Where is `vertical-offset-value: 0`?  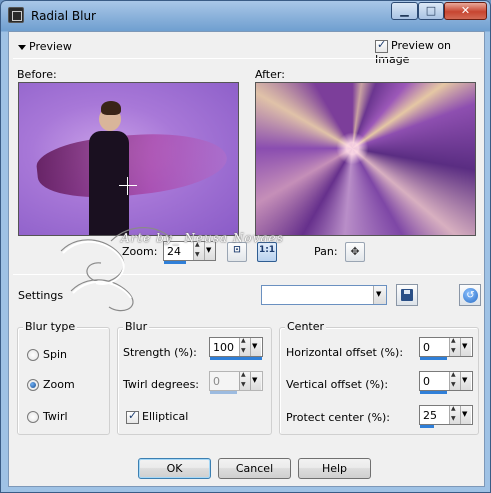 vertical-offset-value: 0 is located at coordinates (426, 381).